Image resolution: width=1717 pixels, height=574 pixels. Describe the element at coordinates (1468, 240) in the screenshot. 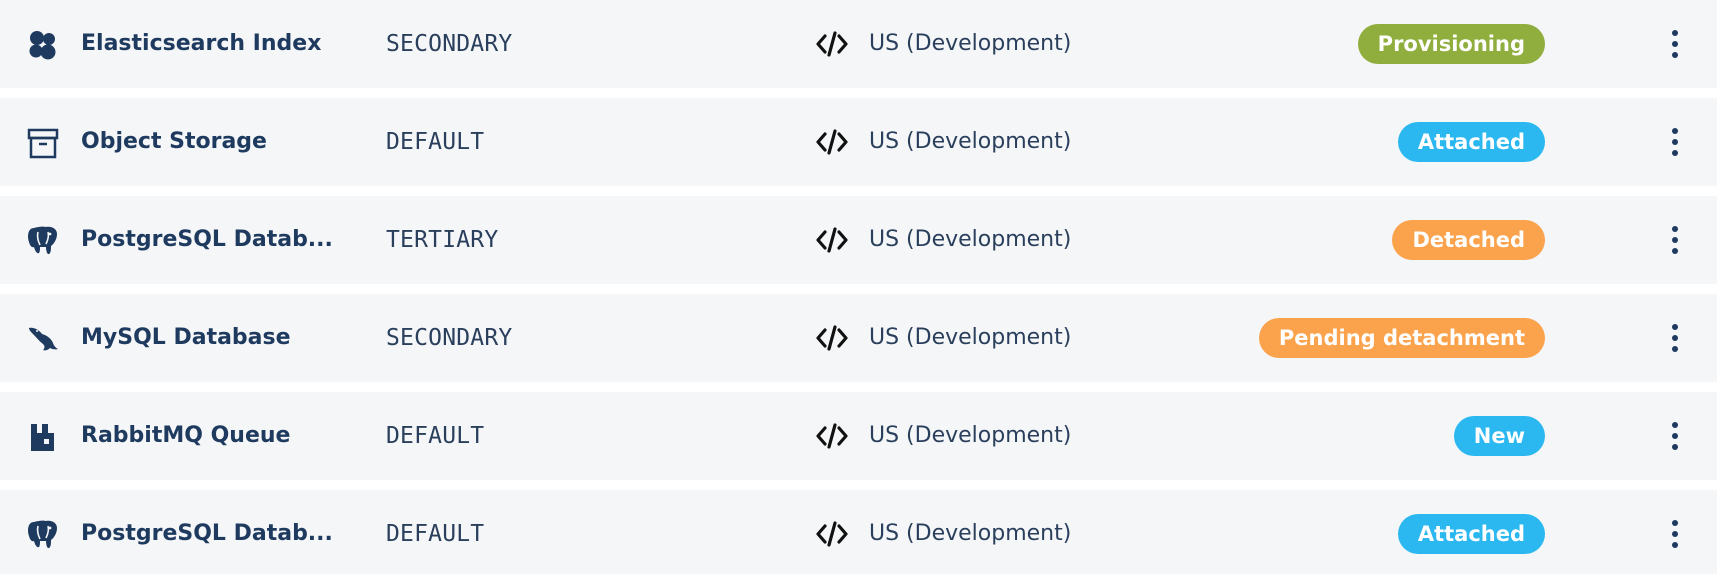

I see `status-badge: Detached` at that location.